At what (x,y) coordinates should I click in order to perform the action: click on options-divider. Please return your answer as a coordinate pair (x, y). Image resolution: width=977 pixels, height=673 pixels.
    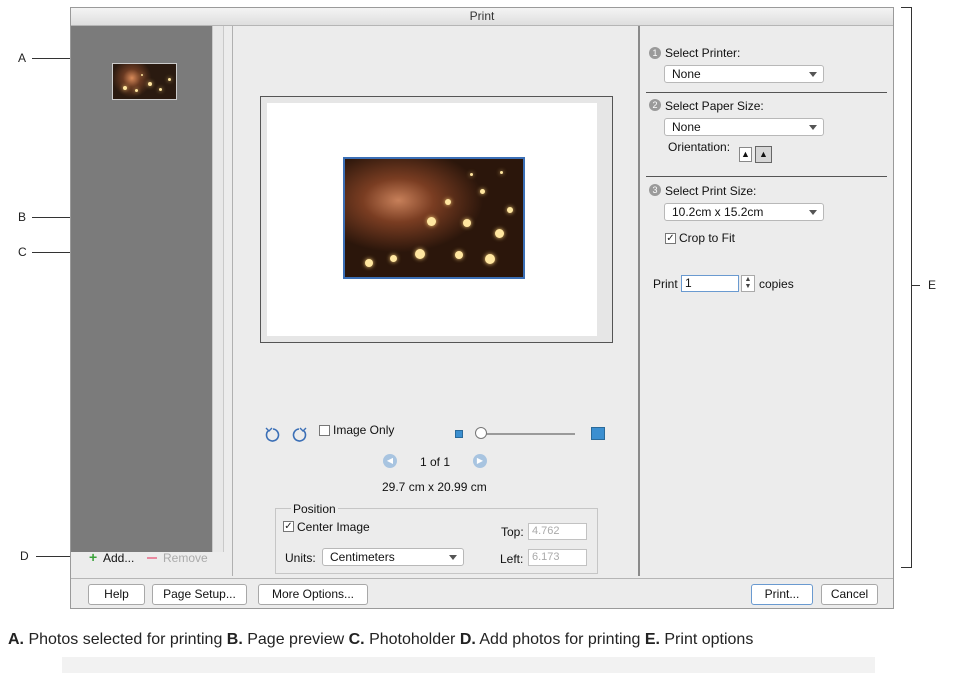
    Looking at the image, I should click on (639, 301).